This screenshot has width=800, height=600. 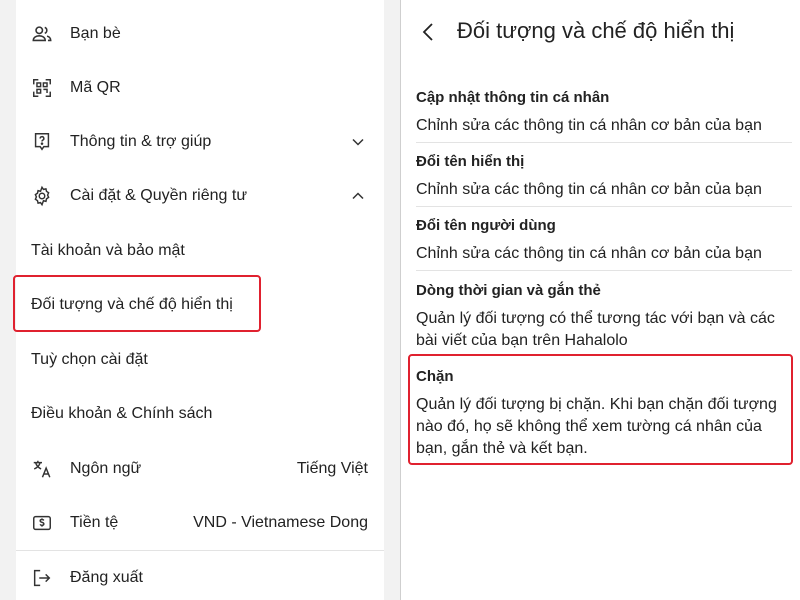 What do you see at coordinates (42, 34) in the screenshot?
I see `friends-icon` at bounding box center [42, 34].